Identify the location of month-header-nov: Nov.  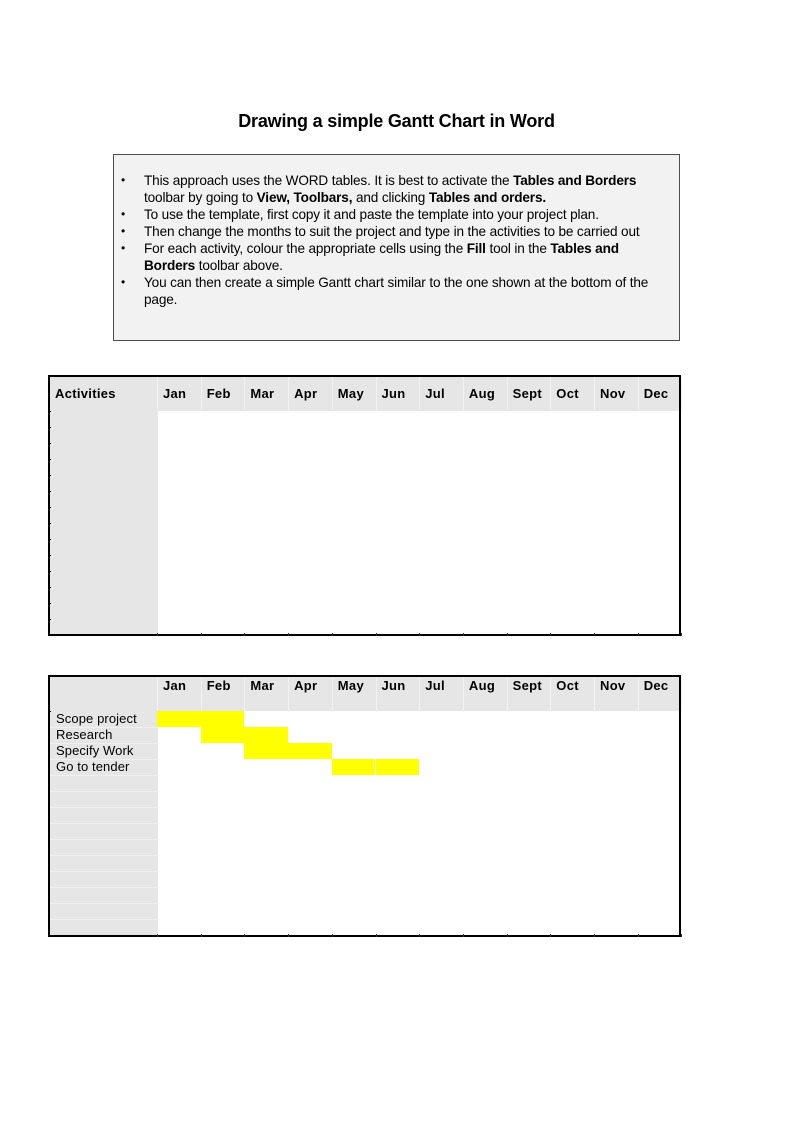
(613, 685).